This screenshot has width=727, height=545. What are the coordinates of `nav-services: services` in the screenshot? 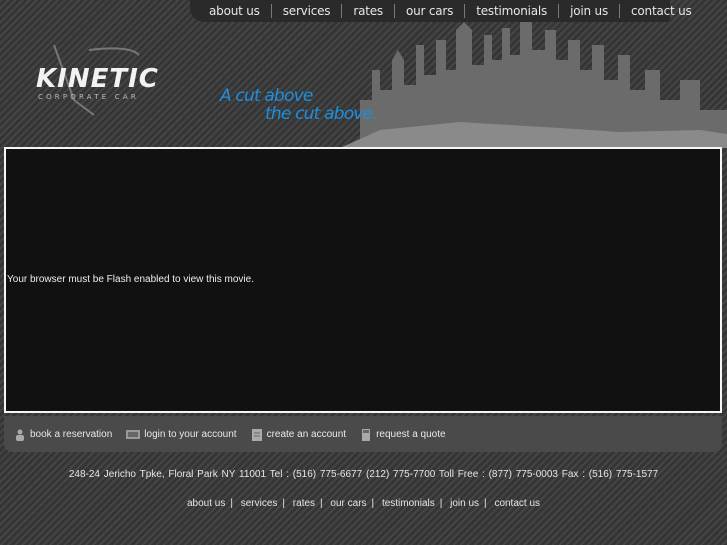 It's located at (306, 11).